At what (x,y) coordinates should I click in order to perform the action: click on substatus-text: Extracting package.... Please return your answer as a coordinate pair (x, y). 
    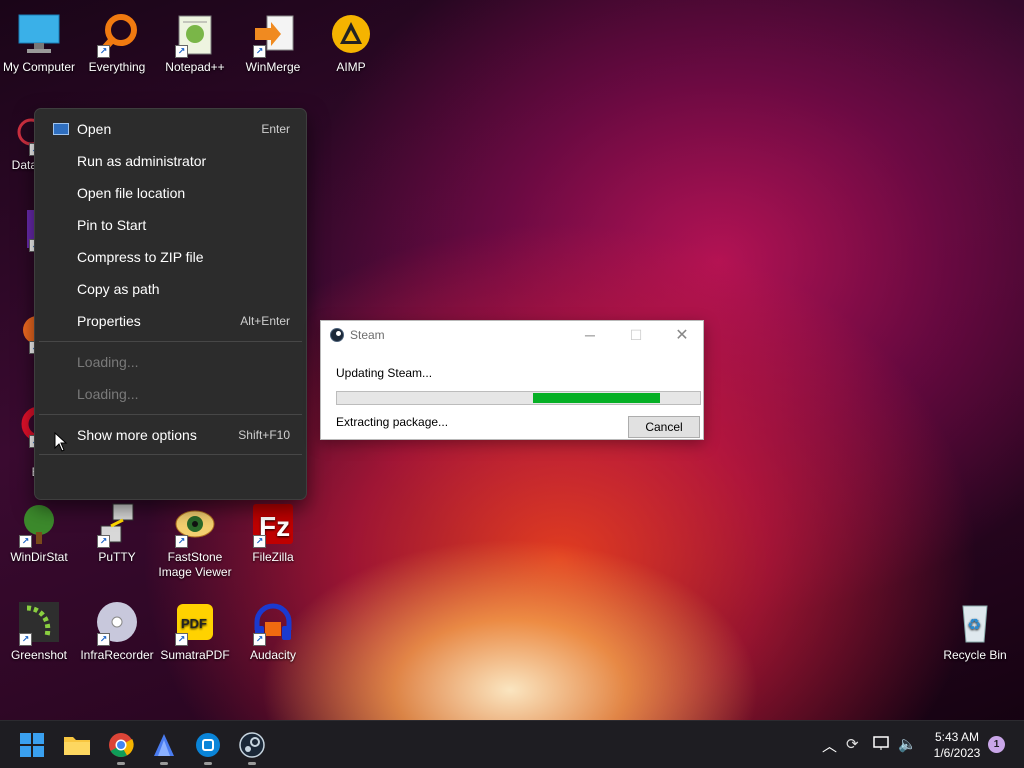
    Looking at the image, I should click on (392, 422).